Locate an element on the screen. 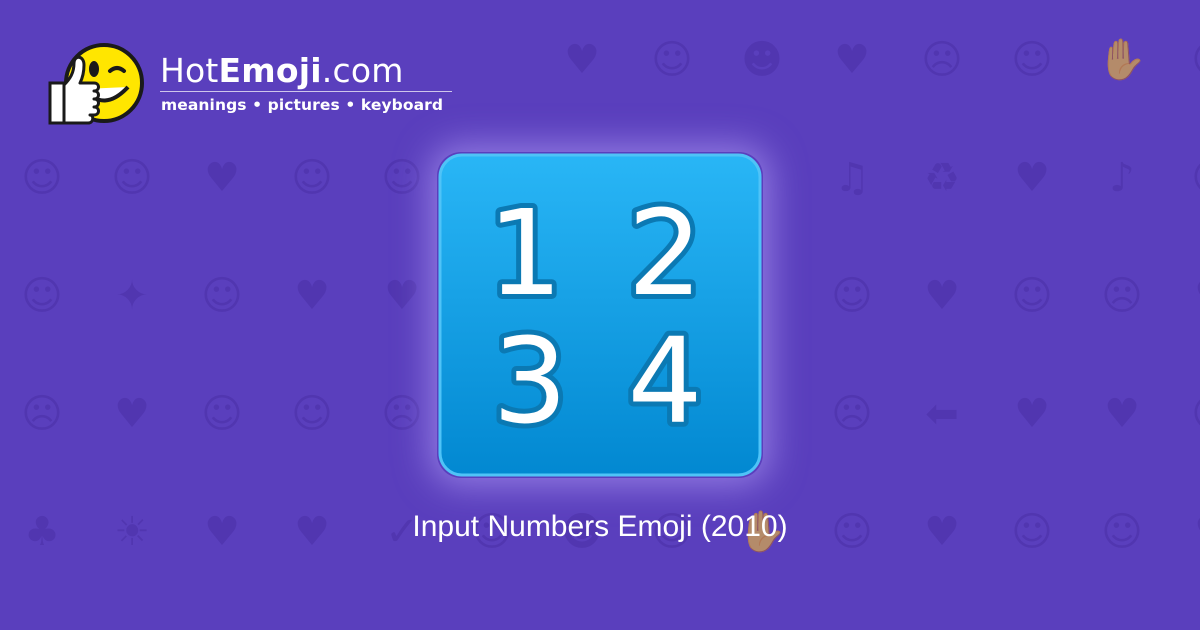 This screenshot has width=1200, height=630. input-numbers-icon: 1 2 3 4 is located at coordinates (600, 315).